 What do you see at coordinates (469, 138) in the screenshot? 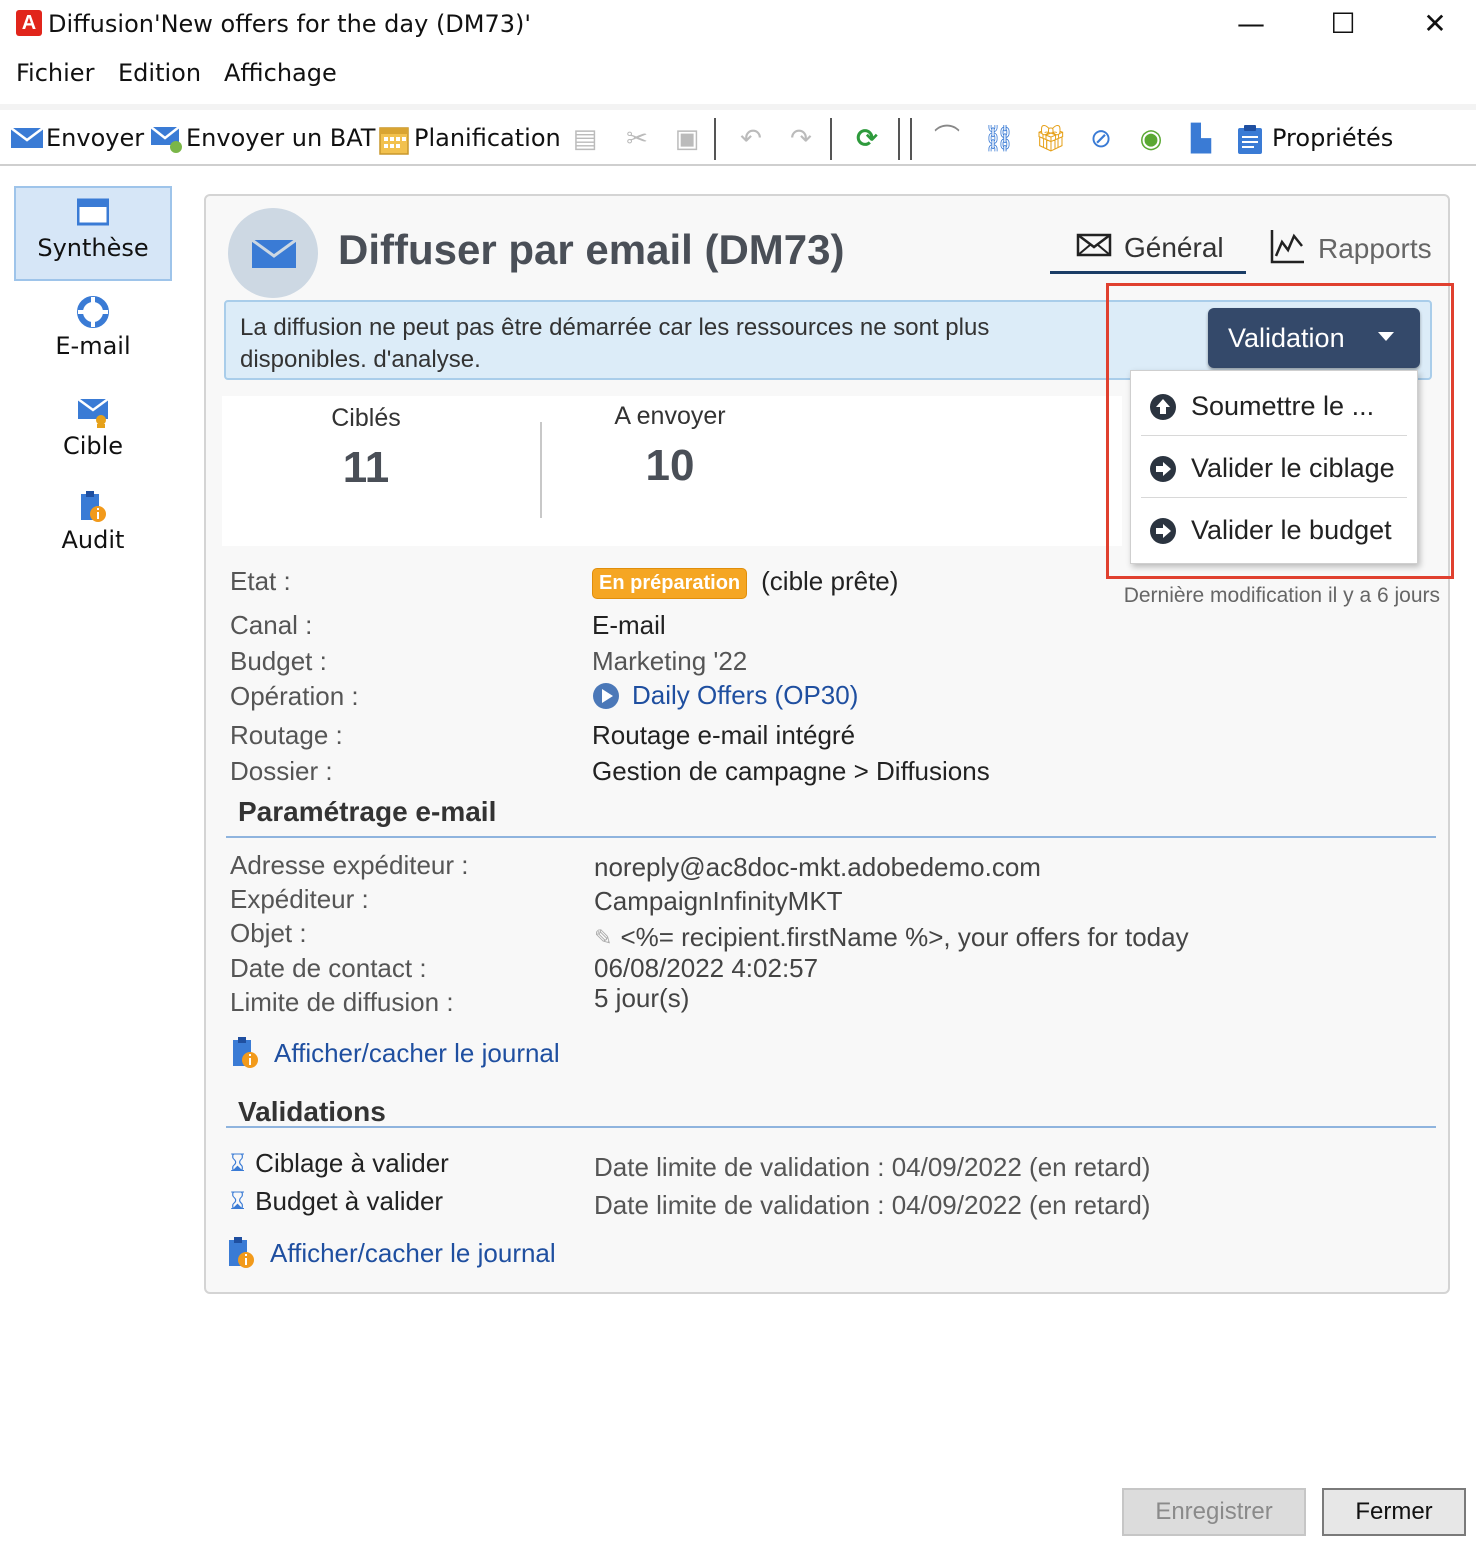
I see `schedule-button: Planification` at bounding box center [469, 138].